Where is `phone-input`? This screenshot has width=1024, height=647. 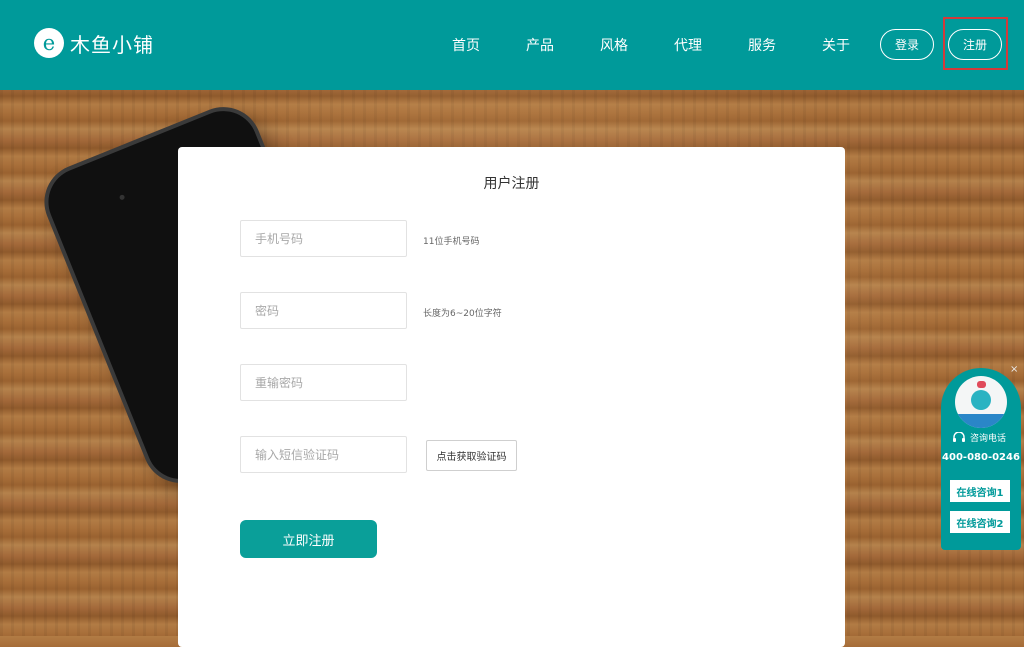
phone-input is located at coordinates (323, 238).